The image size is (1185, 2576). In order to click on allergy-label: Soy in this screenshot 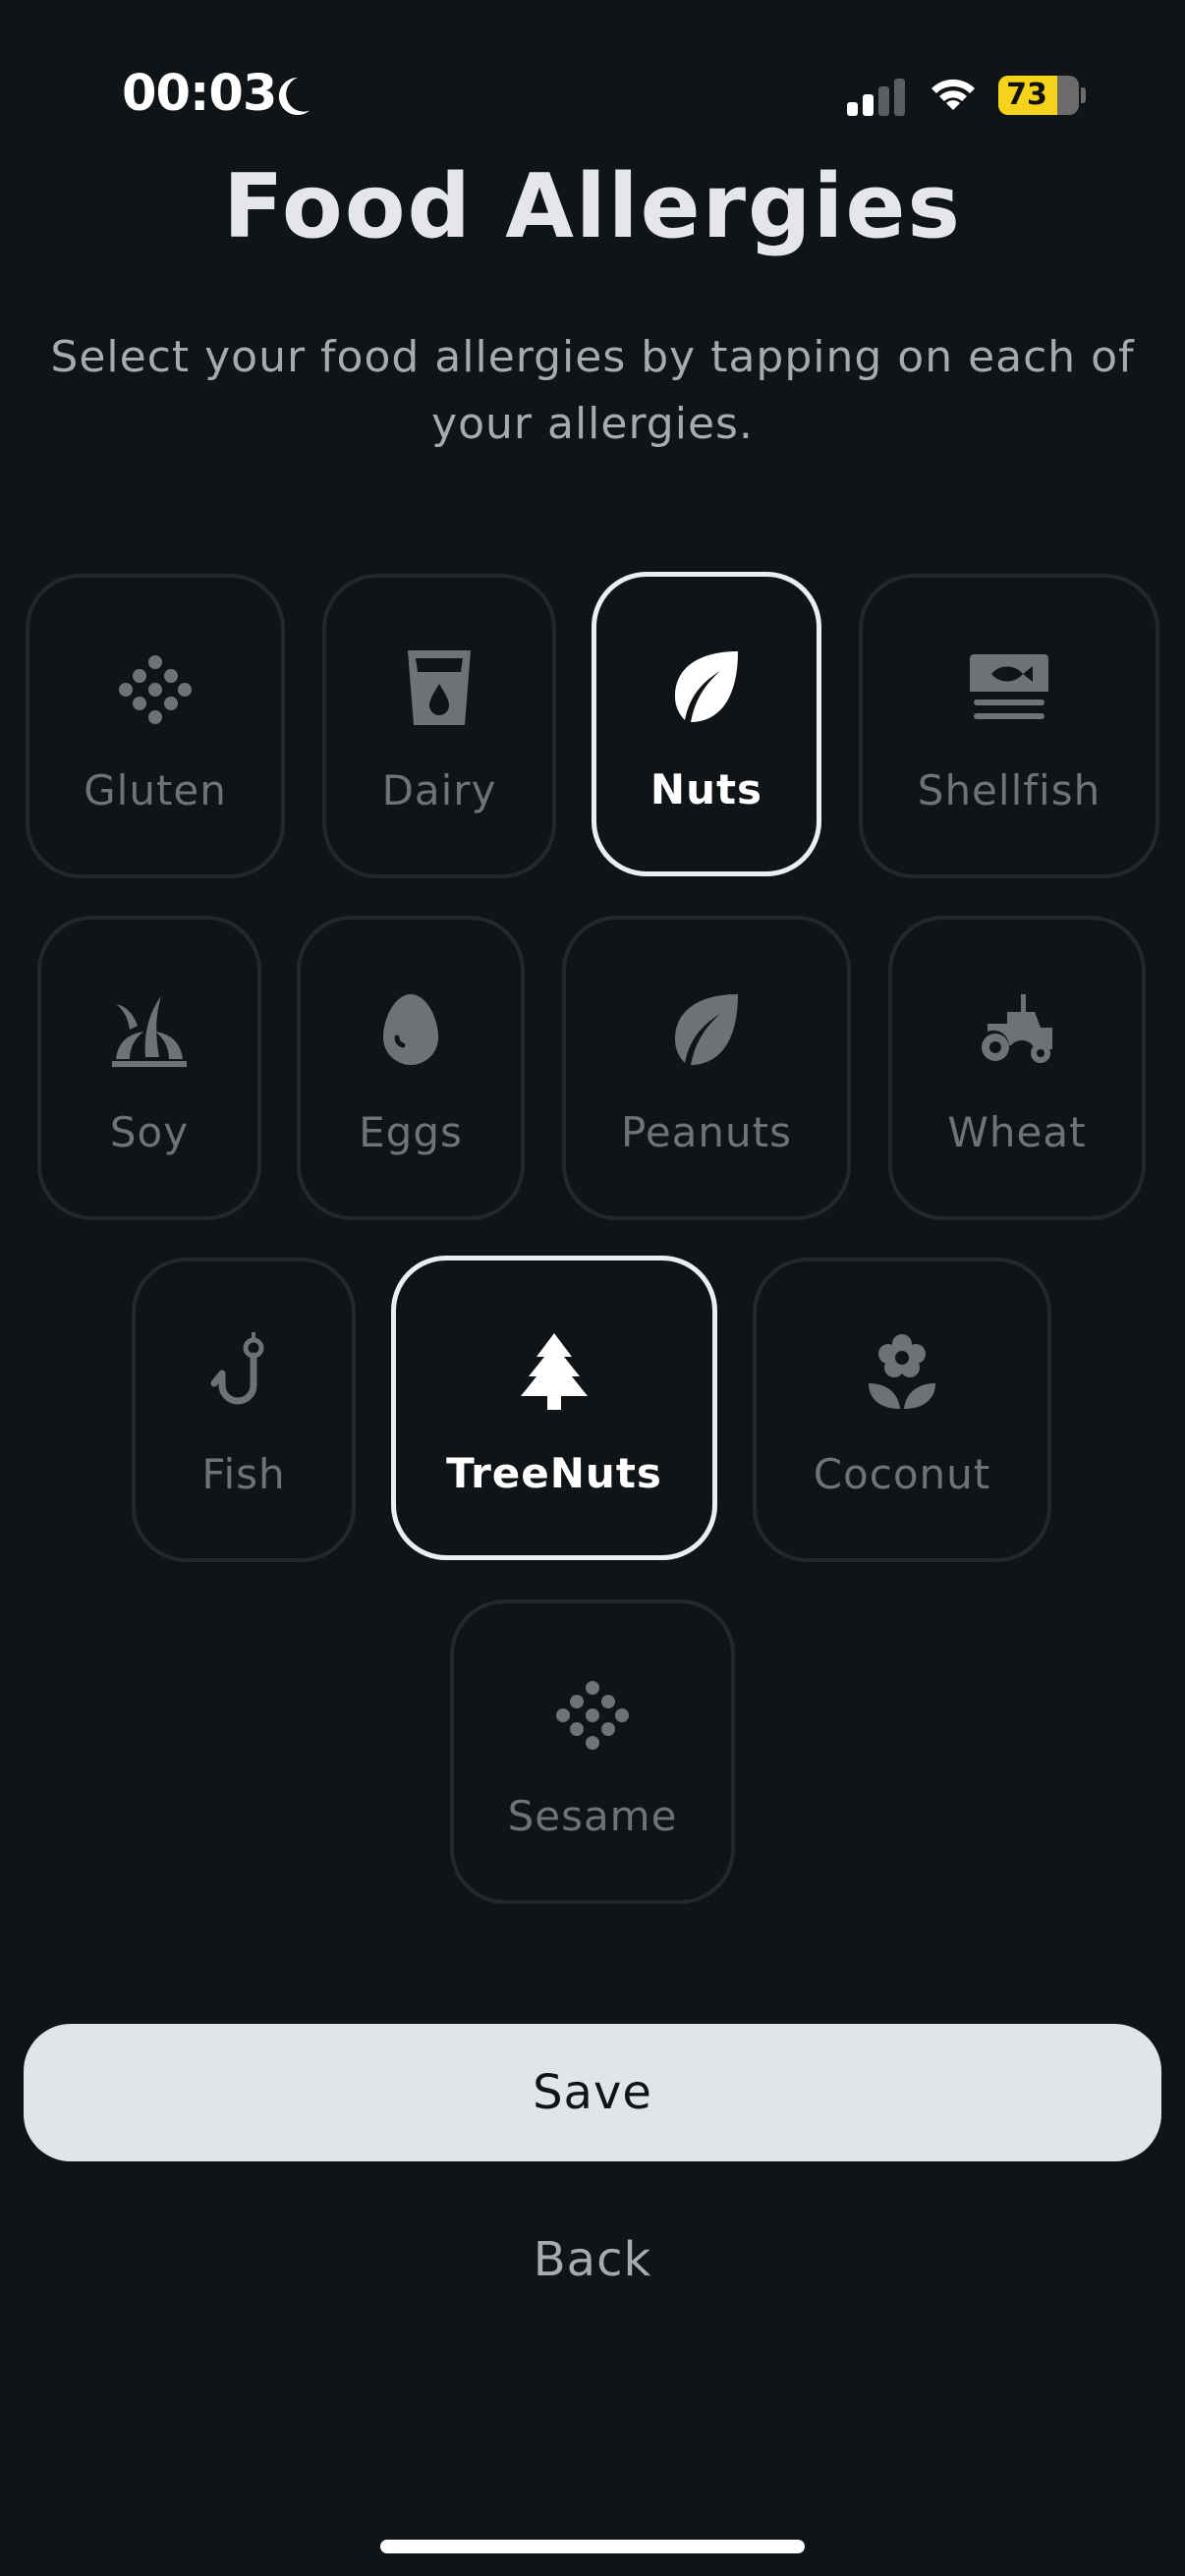, I will do `click(150, 1132)`.